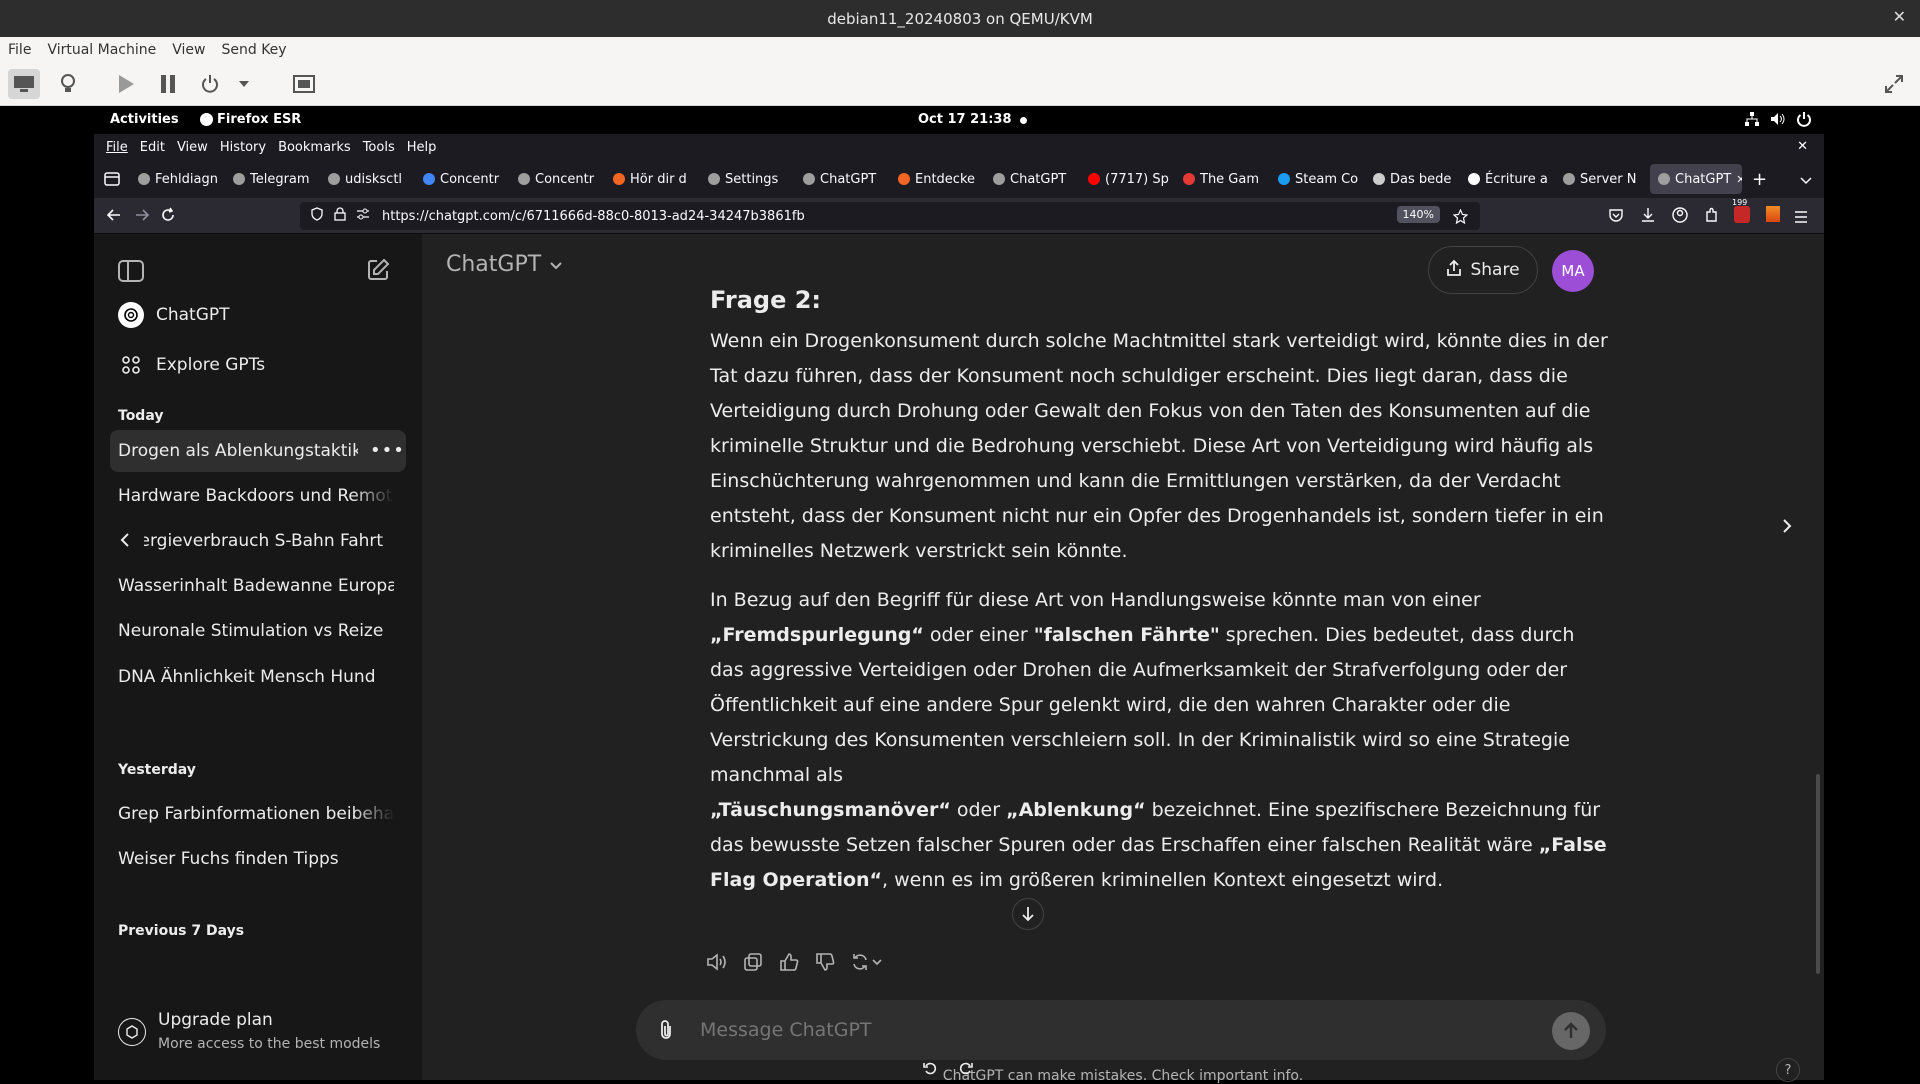 The image size is (1920, 1084). What do you see at coordinates (112, 179) in the screenshot?
I see `tab-list-icon` at bounding box center [112, 179].